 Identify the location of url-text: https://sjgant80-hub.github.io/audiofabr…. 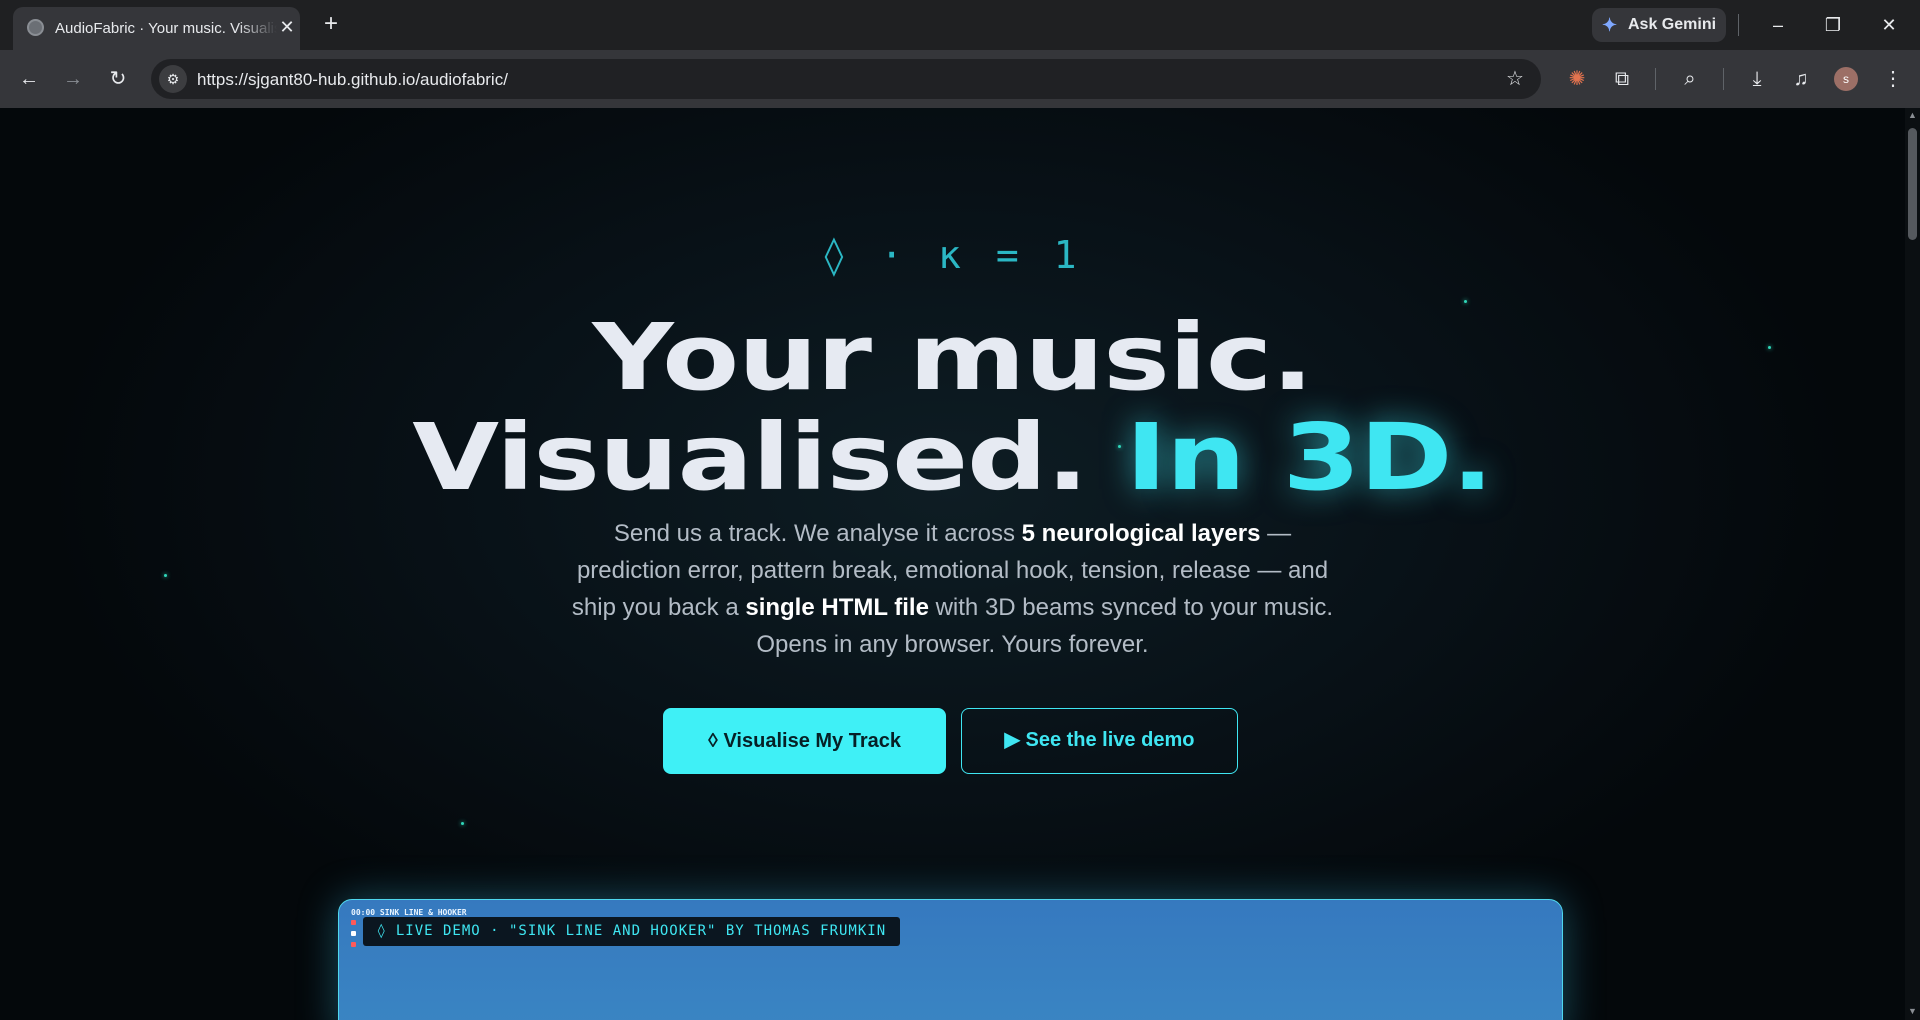
(352, 80).